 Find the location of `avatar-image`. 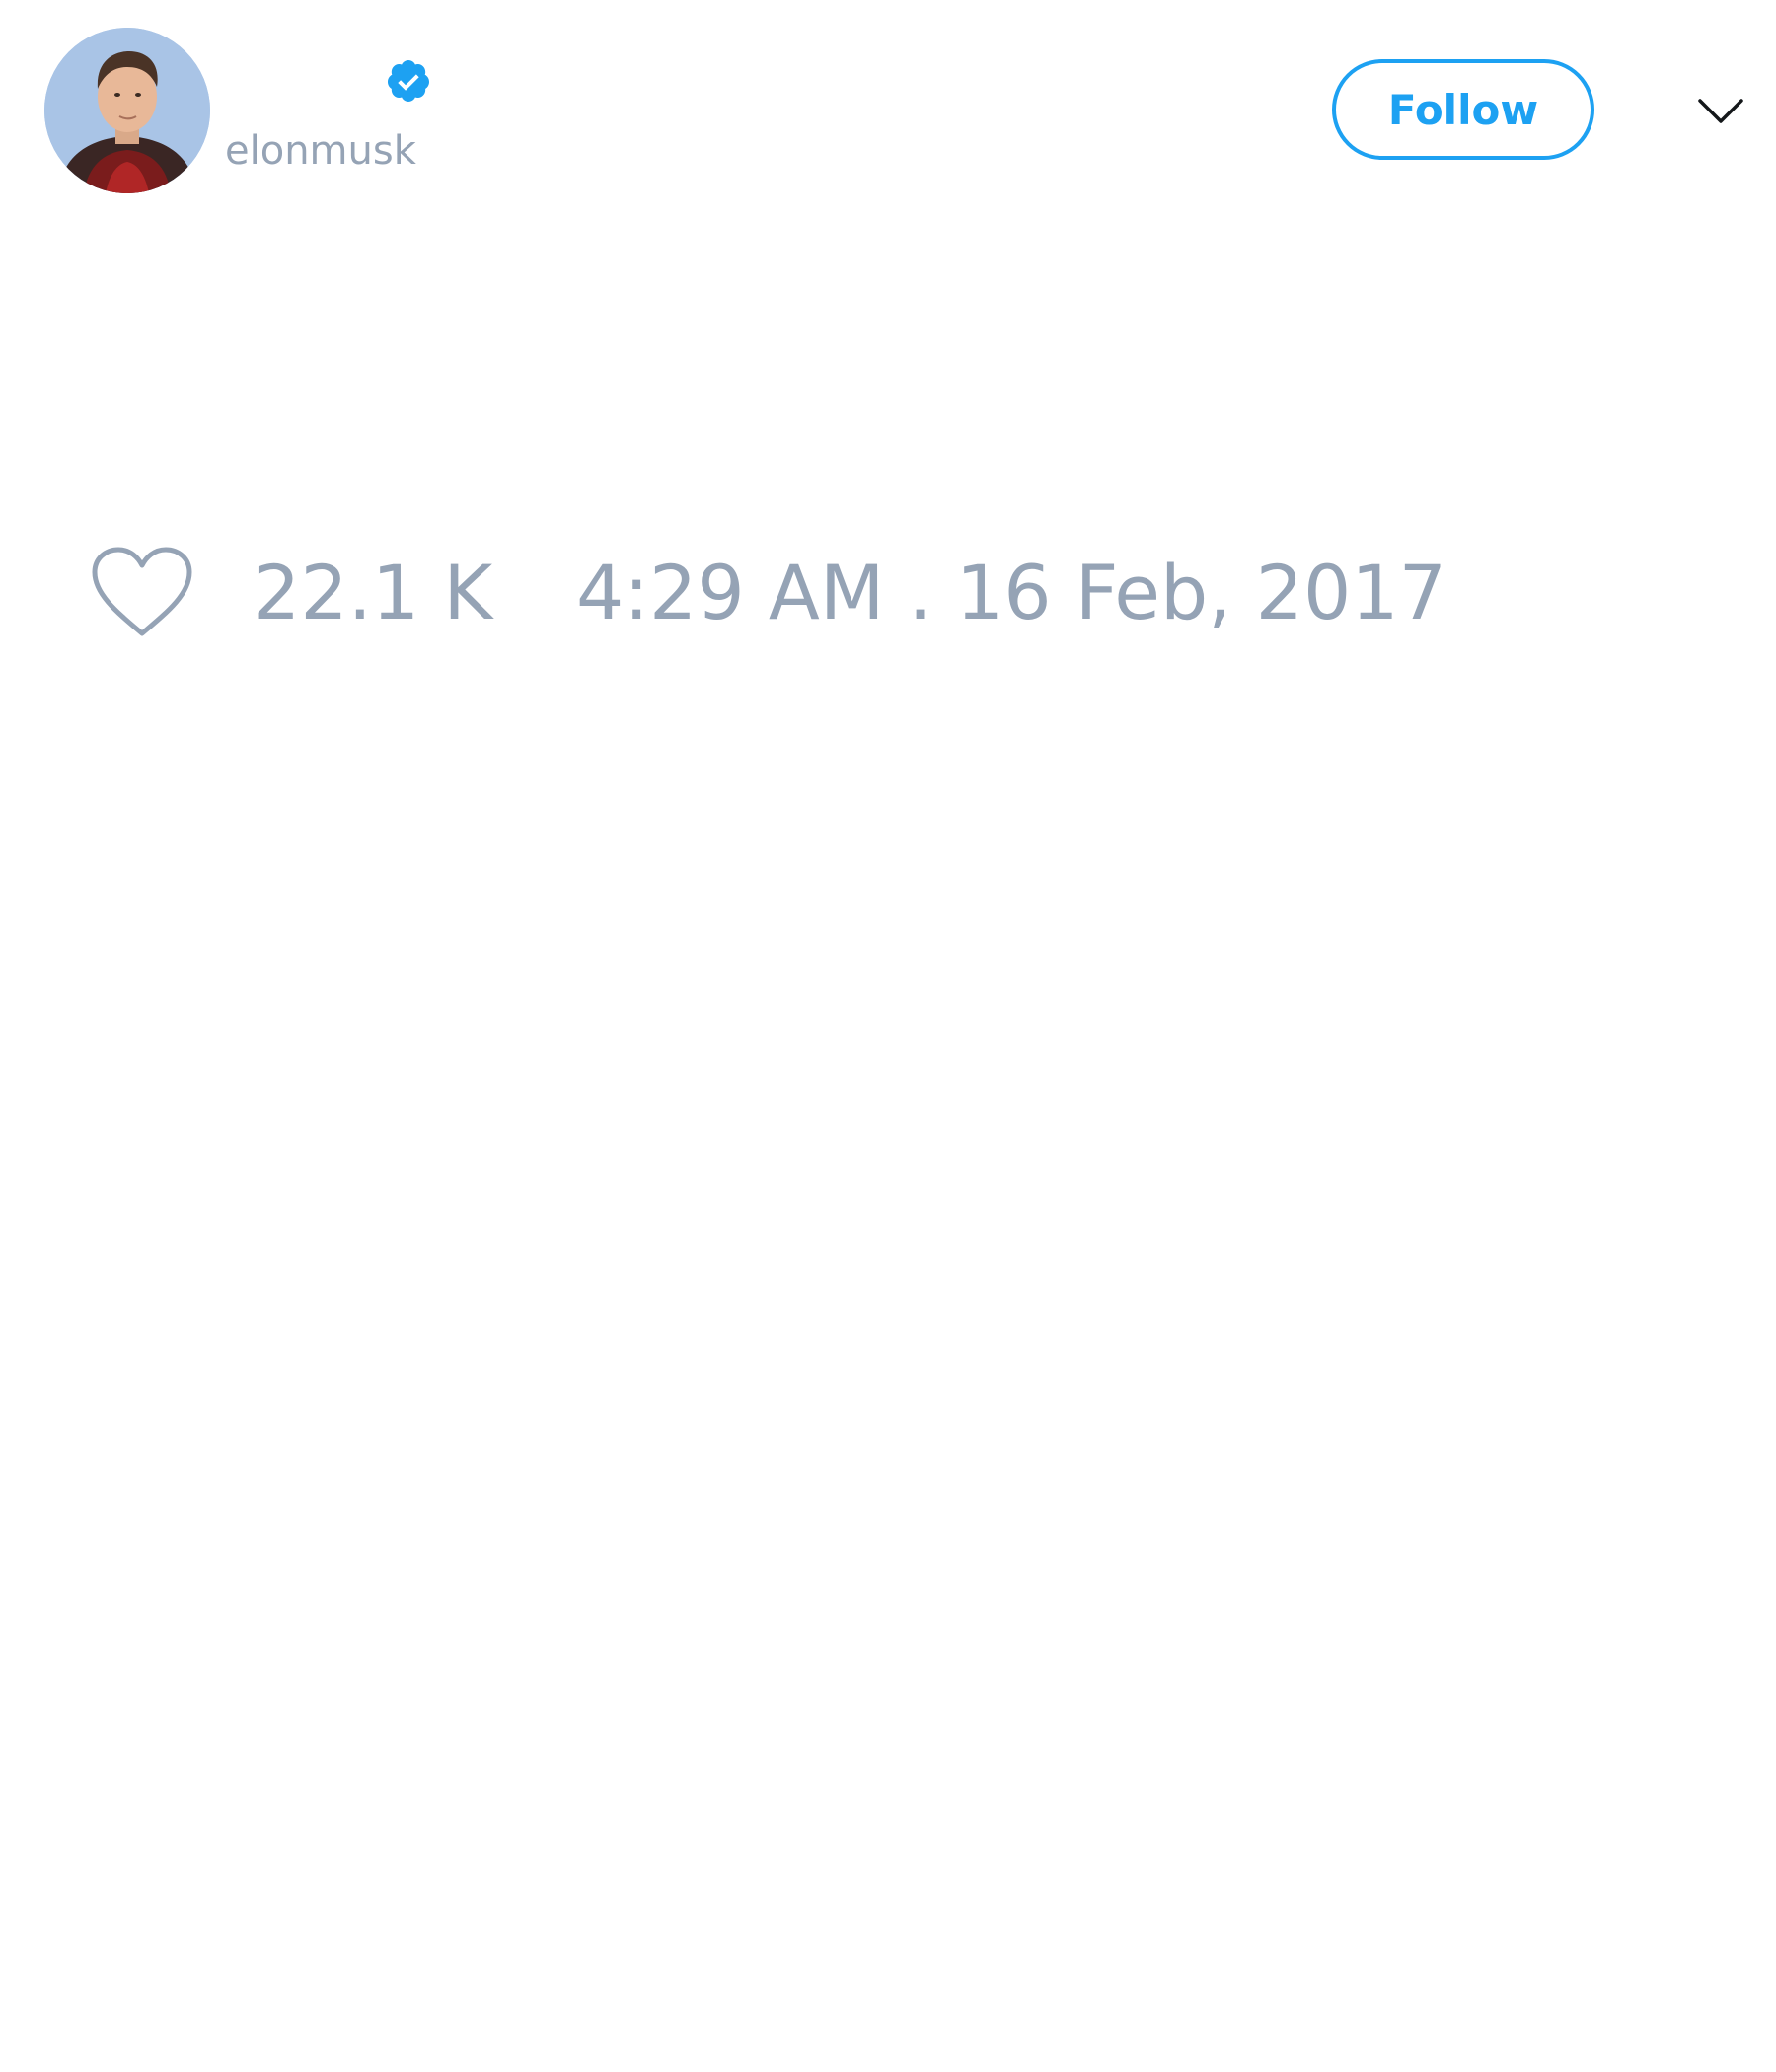

avatar-image is located at coordinates (127, 111).